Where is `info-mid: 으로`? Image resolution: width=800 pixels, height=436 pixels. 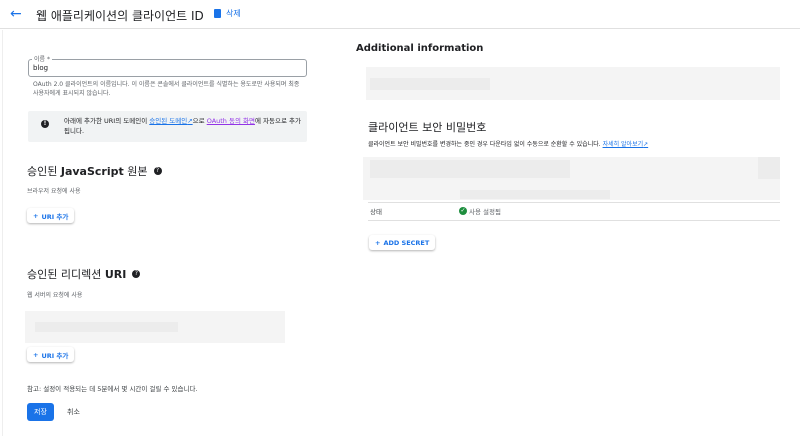
info-mid: 으로 is located at coordinates (199, 121).